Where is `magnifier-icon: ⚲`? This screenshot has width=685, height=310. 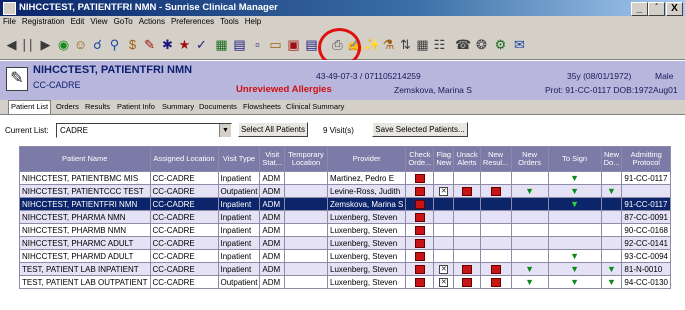 magnifier-icon: ⚲ is located at coordinates (114, 44).